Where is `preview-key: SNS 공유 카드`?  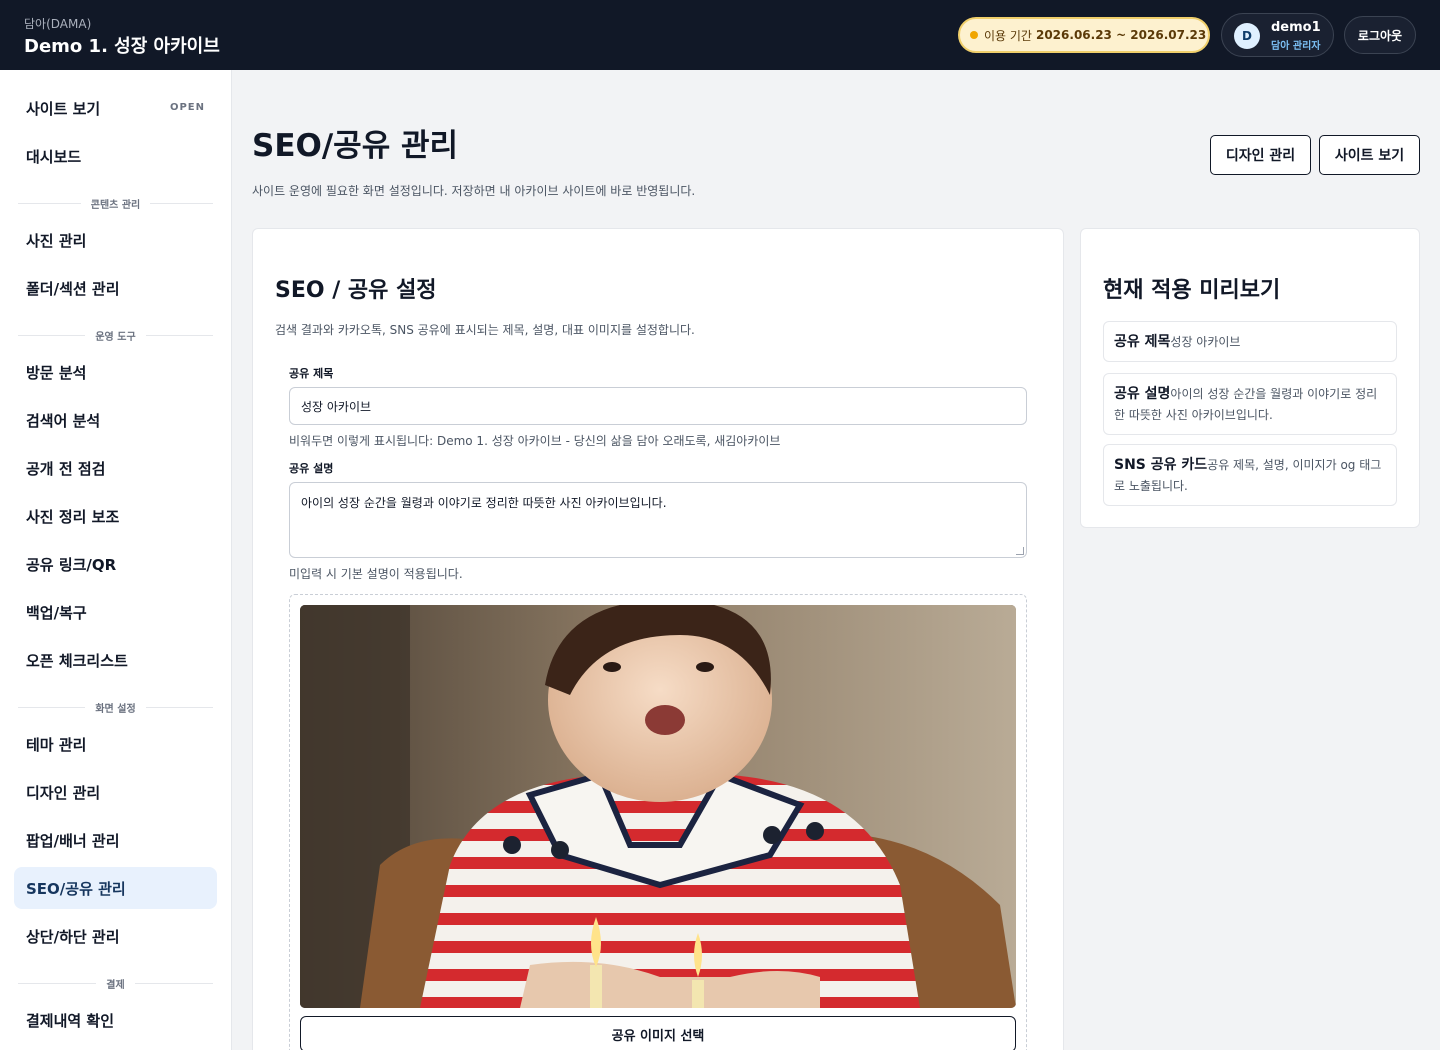 preview-key: SNS 공유 카드 is located at coordinates (1161, 465).